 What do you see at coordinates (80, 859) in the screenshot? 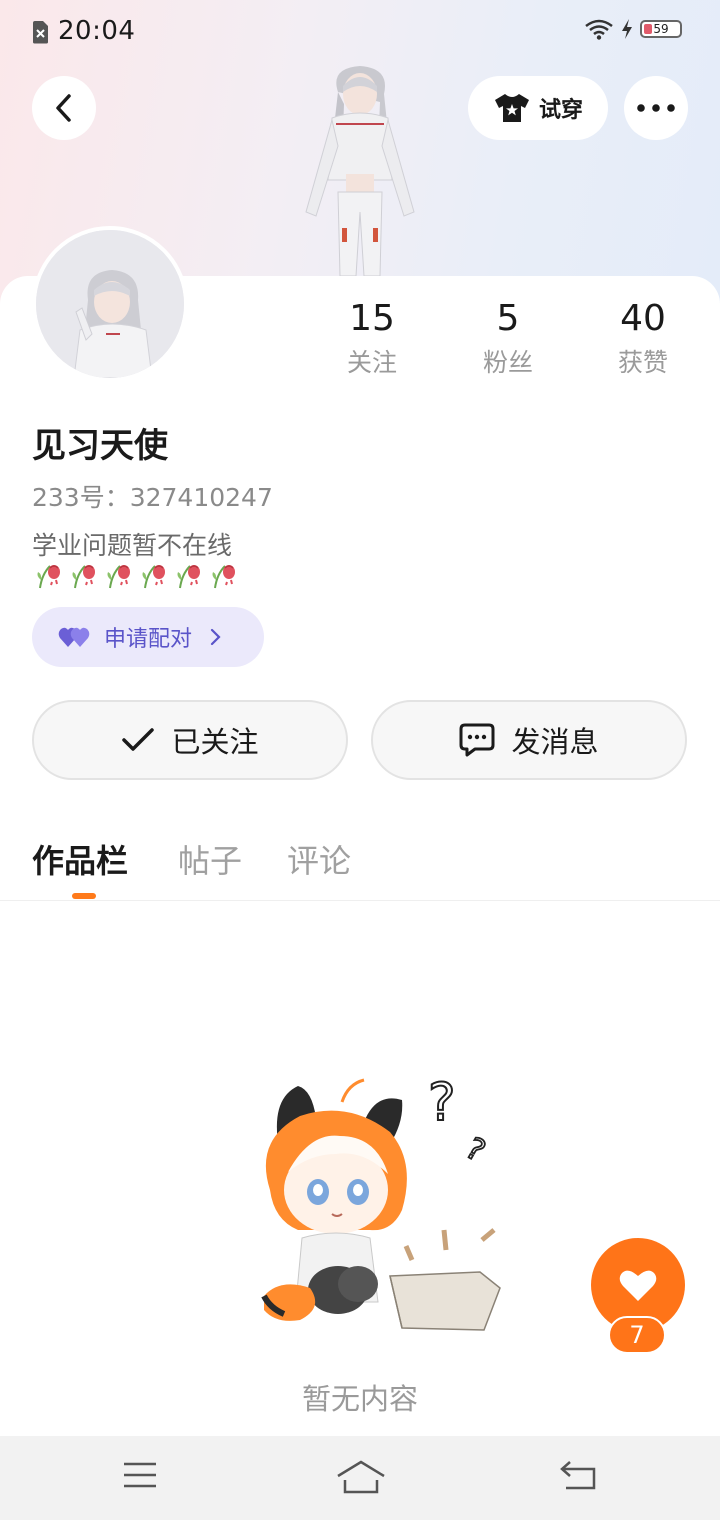
I see `tab-works: 作品栏` at bounding box center [80, 859].